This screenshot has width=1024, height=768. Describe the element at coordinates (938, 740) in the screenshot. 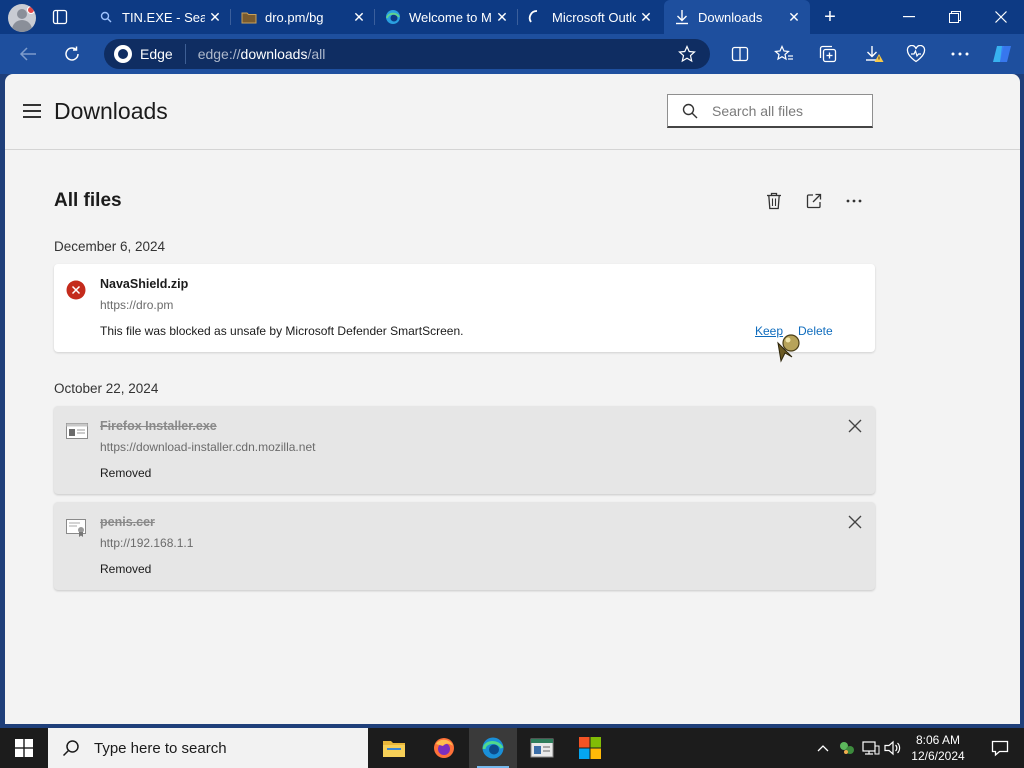

I see `clock-time: 8:06 AM` at that location.